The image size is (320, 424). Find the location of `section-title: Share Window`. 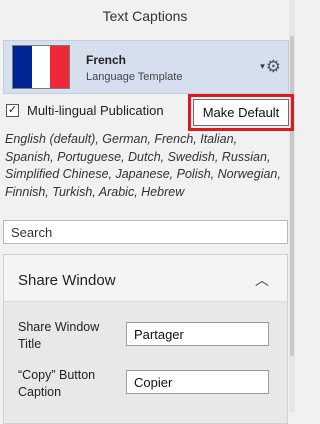

section-title: Share Window is located at coordinates (67, 280).